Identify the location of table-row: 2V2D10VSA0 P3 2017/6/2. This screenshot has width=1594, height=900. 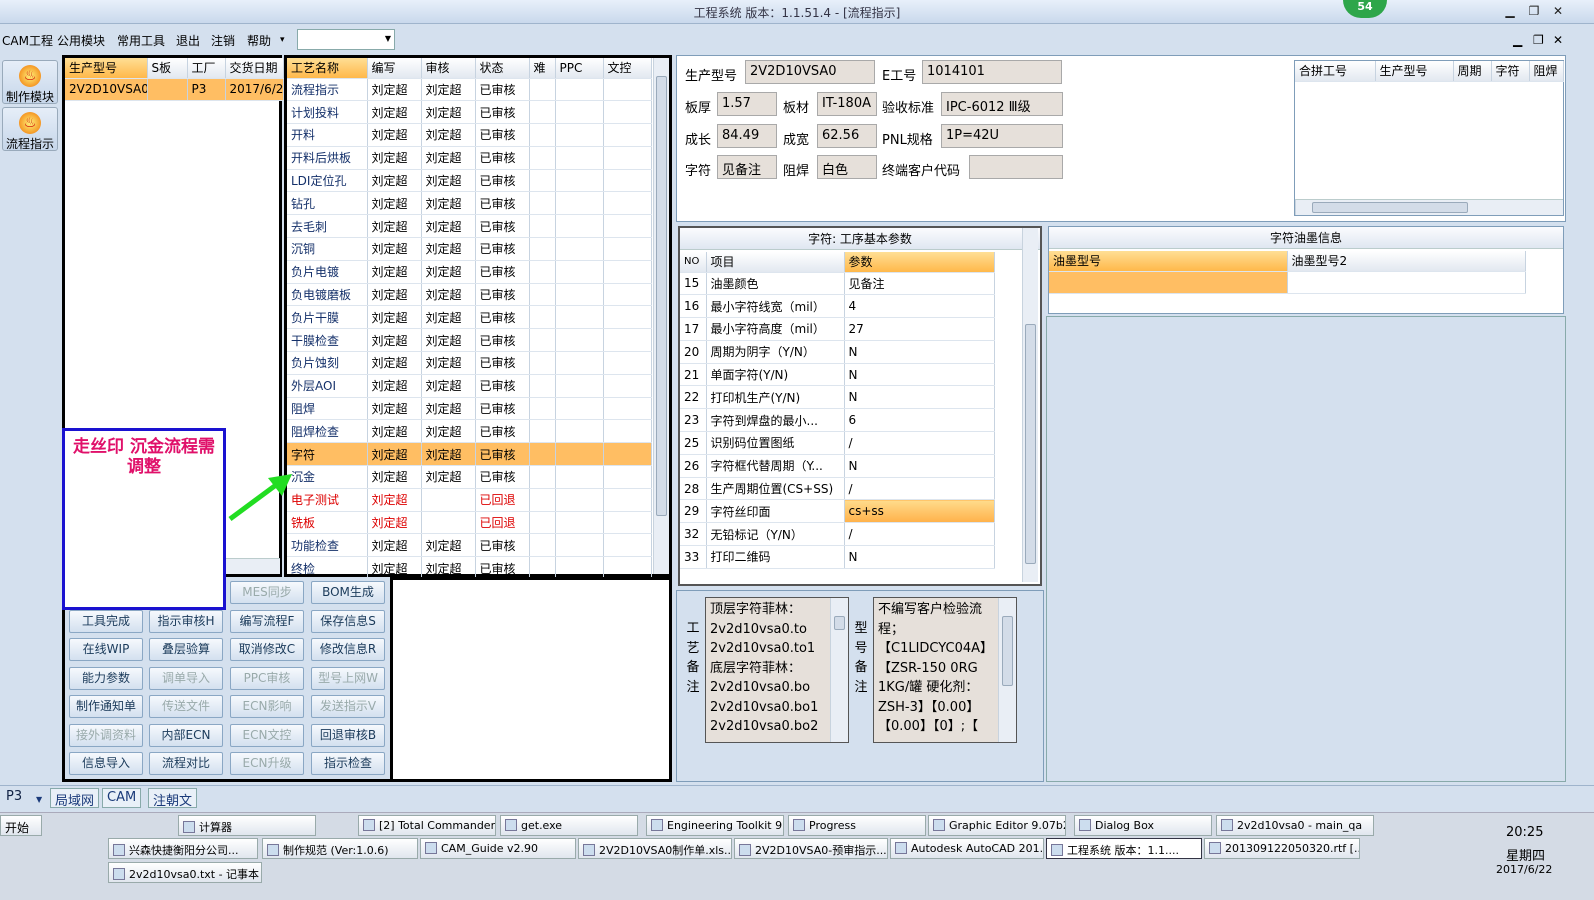
(174, 90).